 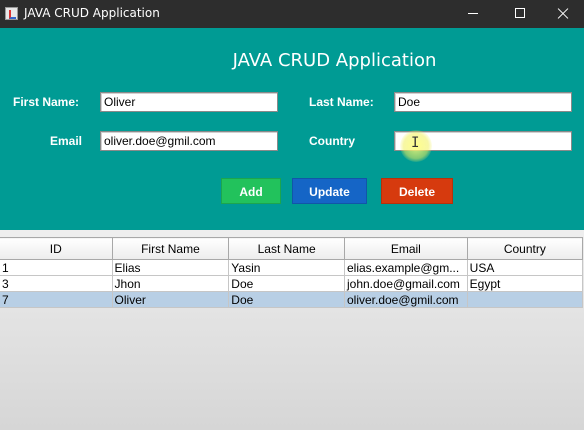 What do you see at coordinates (334, 60) in the screenshot?
I see `form-heading: JAVA CRUD Application` at bounding box center [334, 60].